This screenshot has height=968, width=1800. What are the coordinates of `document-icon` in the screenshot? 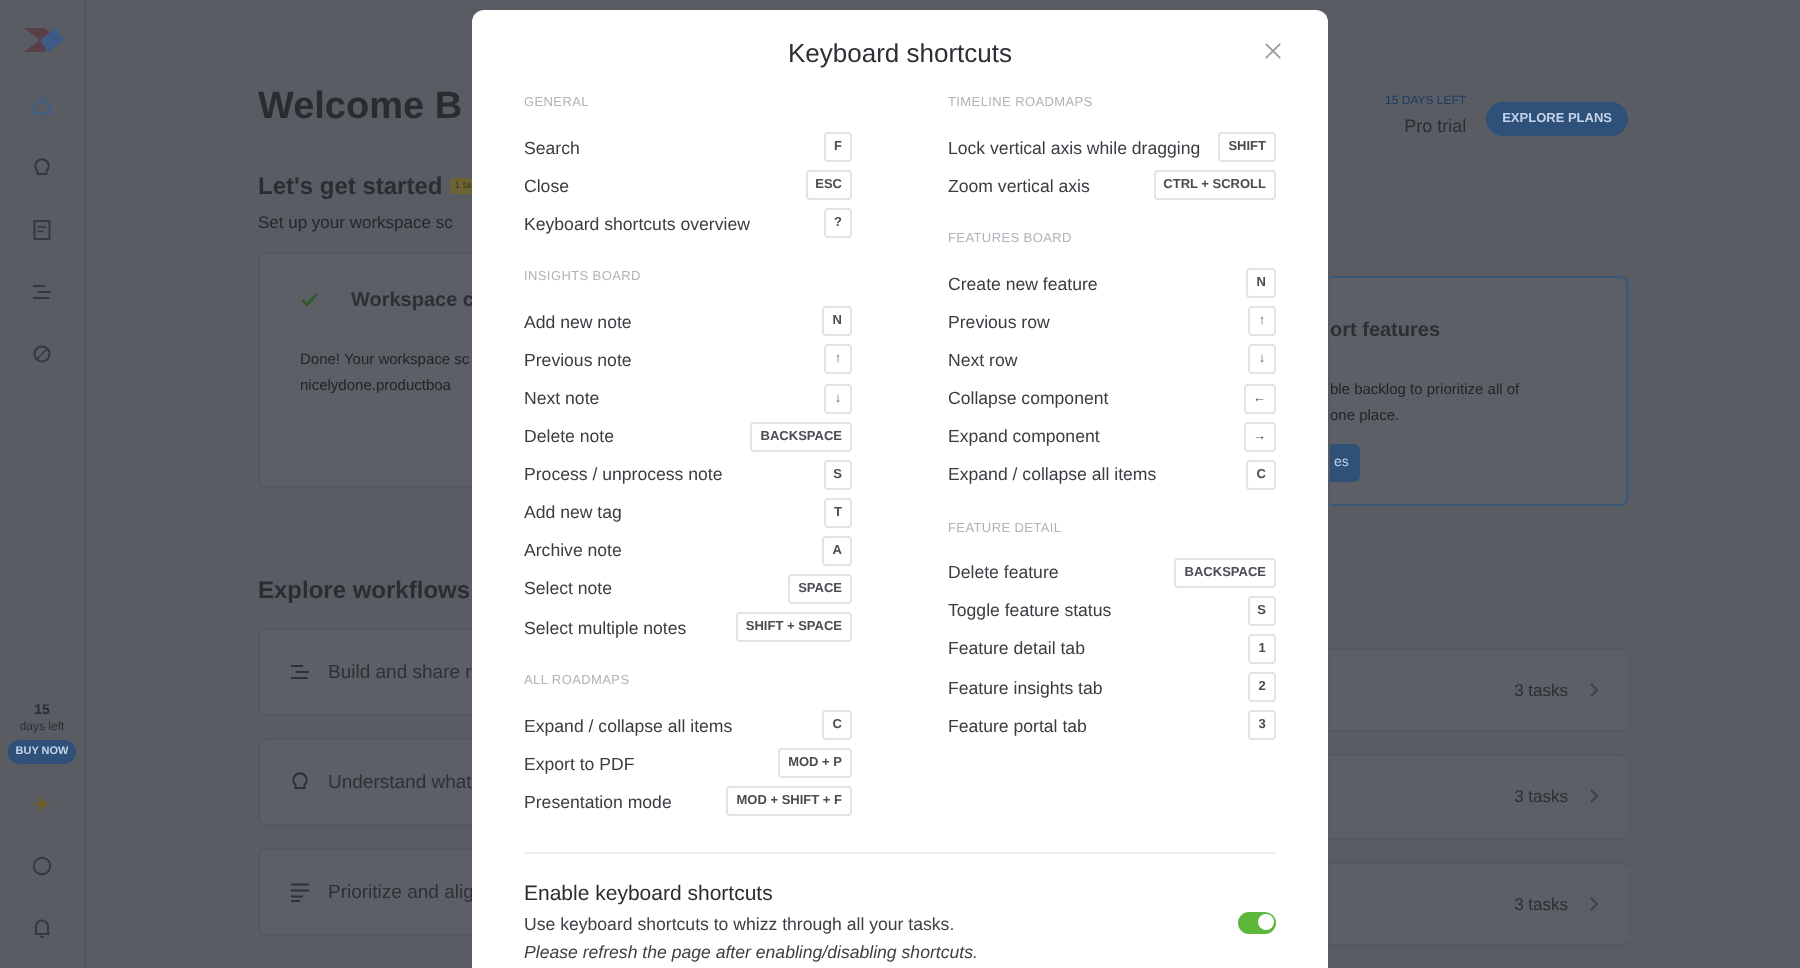 It's located at (42, 230).